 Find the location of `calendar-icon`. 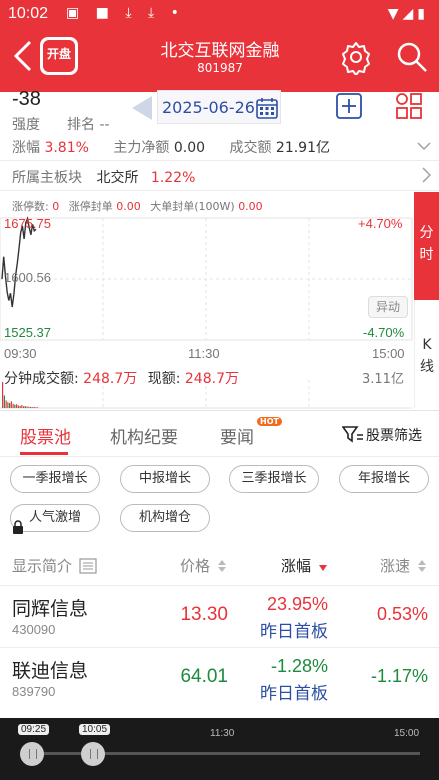

calendar-icon is located at coordinates (267, 108).